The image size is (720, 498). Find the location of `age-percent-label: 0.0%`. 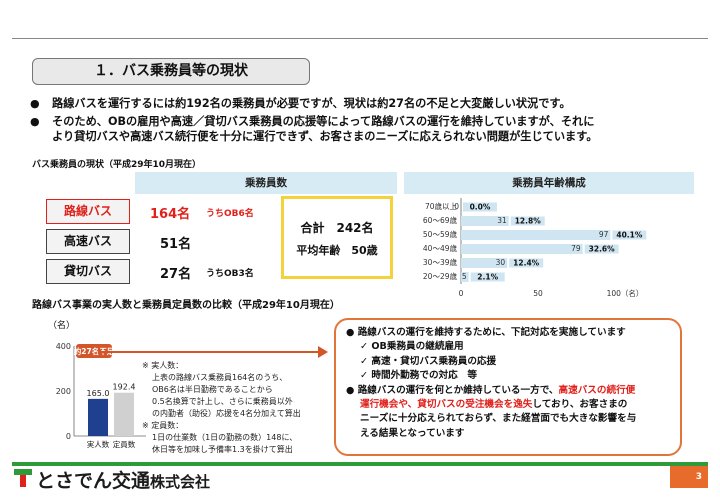

age-percent-label: 0.0% is located at coordinates (480, 207).